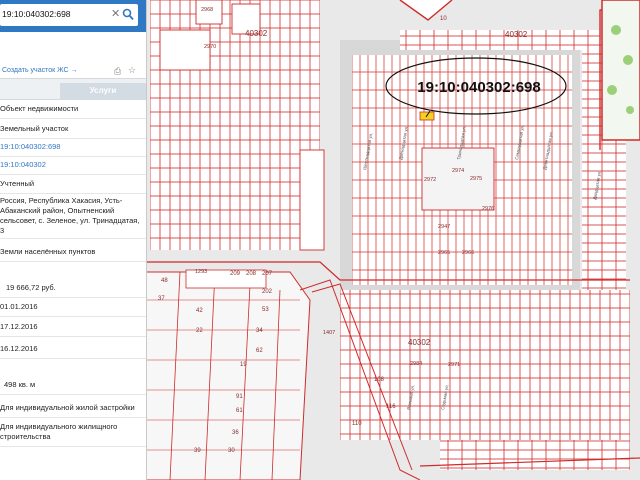 This screenshot has width=640, height=480. Describe the element at coordinates (19, 306) in the screenshot. I see `date-value: 01.01.2016` at that location.